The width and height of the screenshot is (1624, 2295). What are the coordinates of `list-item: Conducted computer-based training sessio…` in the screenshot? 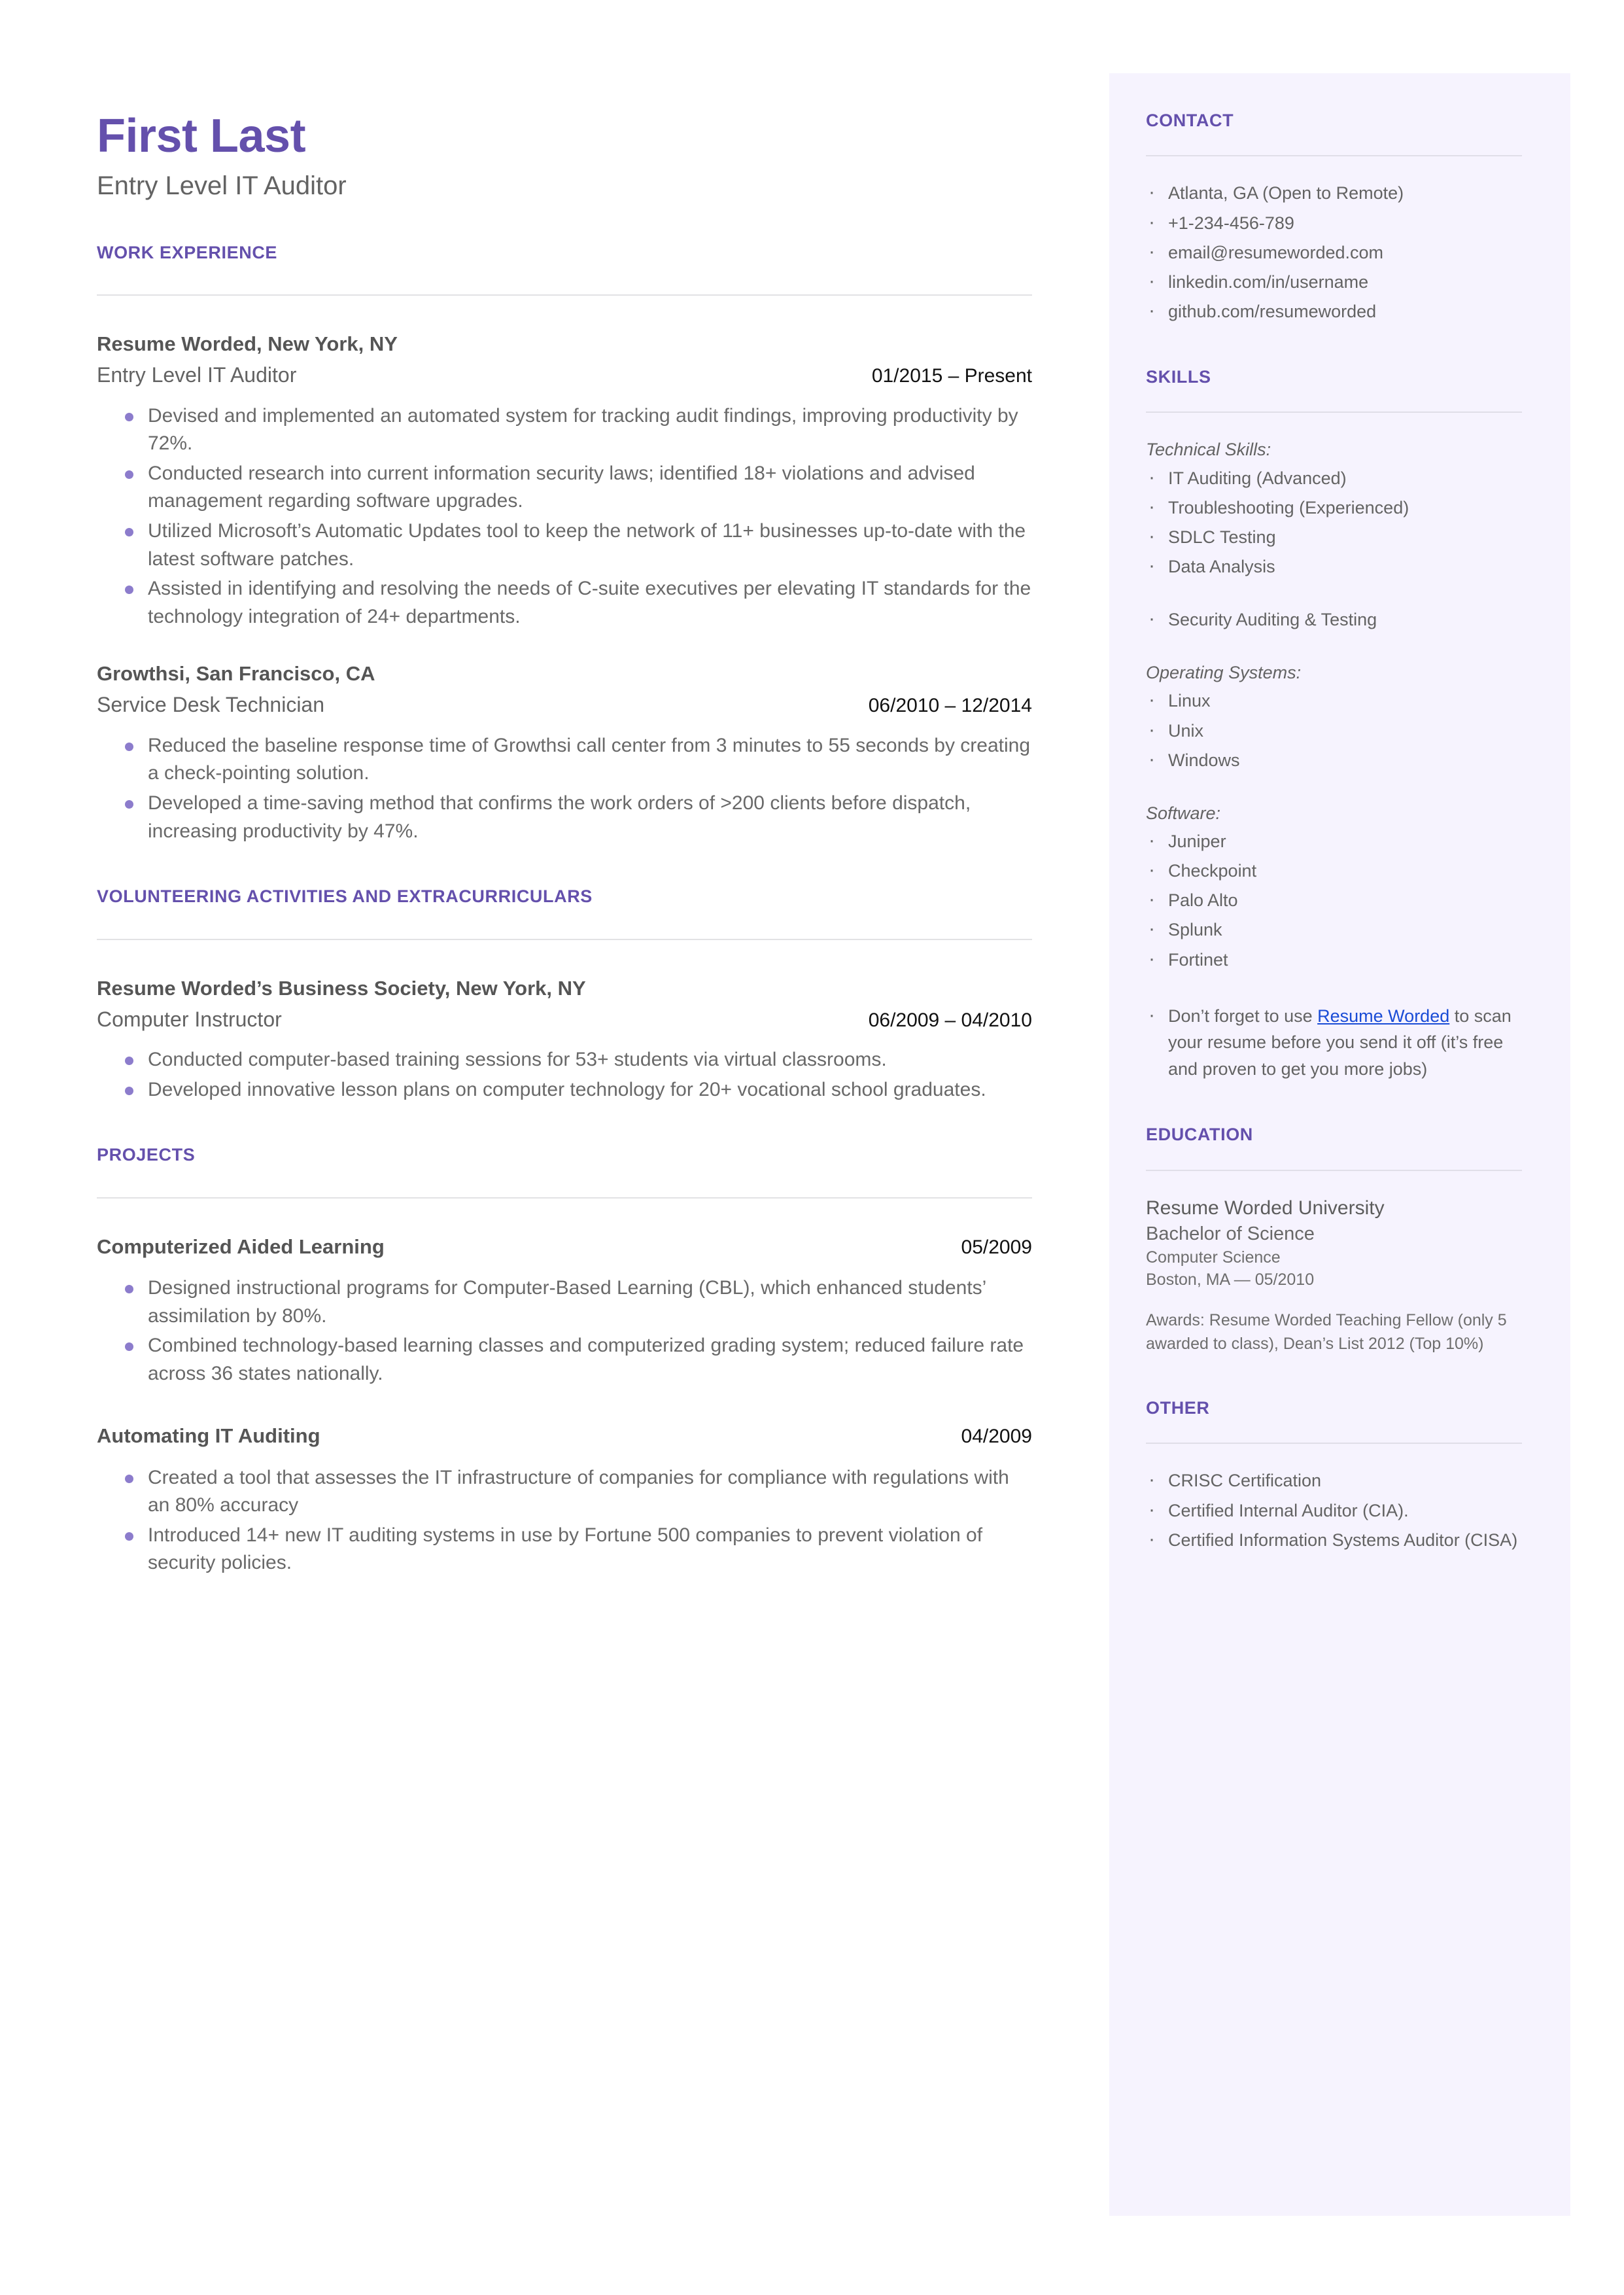 It's located at (564, 1060).